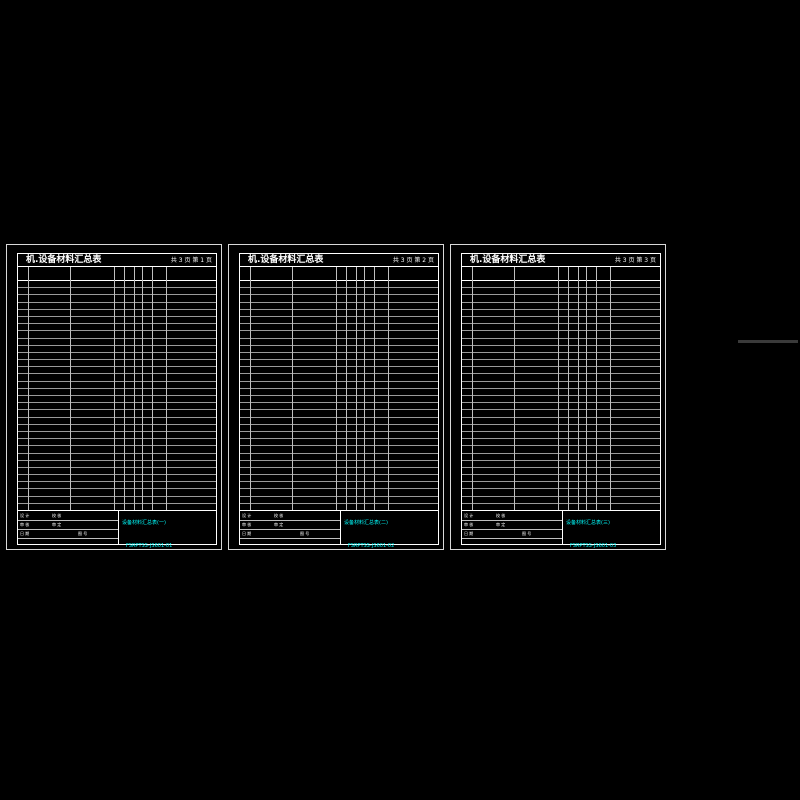 This screenshot has width=800, height=800. I want to click on table-name: 设备材料汇总表(二), so click(366, 523).